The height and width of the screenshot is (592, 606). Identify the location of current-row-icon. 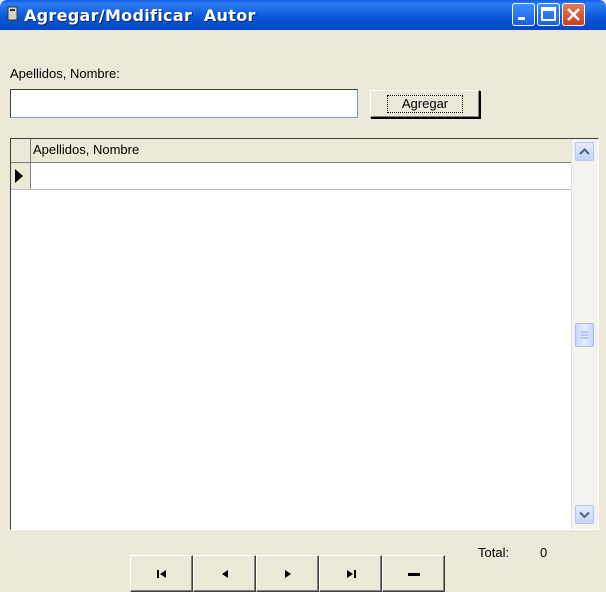
(19, 176).